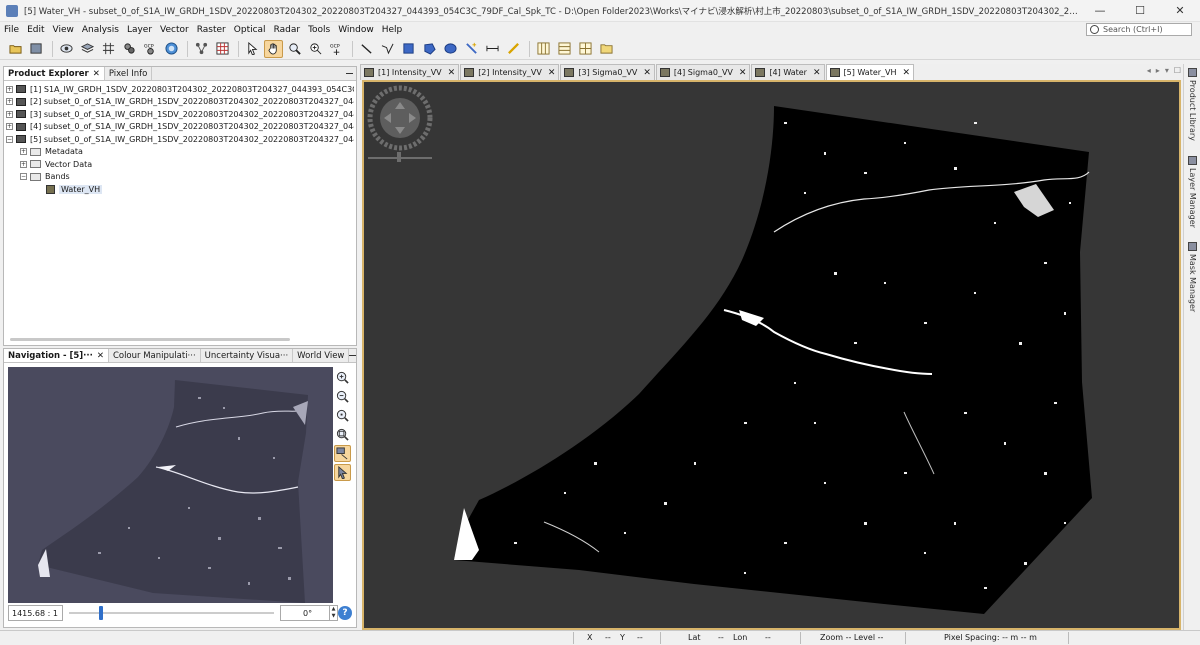  What do you see at coordinates (11, 30) in the screenshot?
I see `menu-file: File` at bounding box center [11, 30].